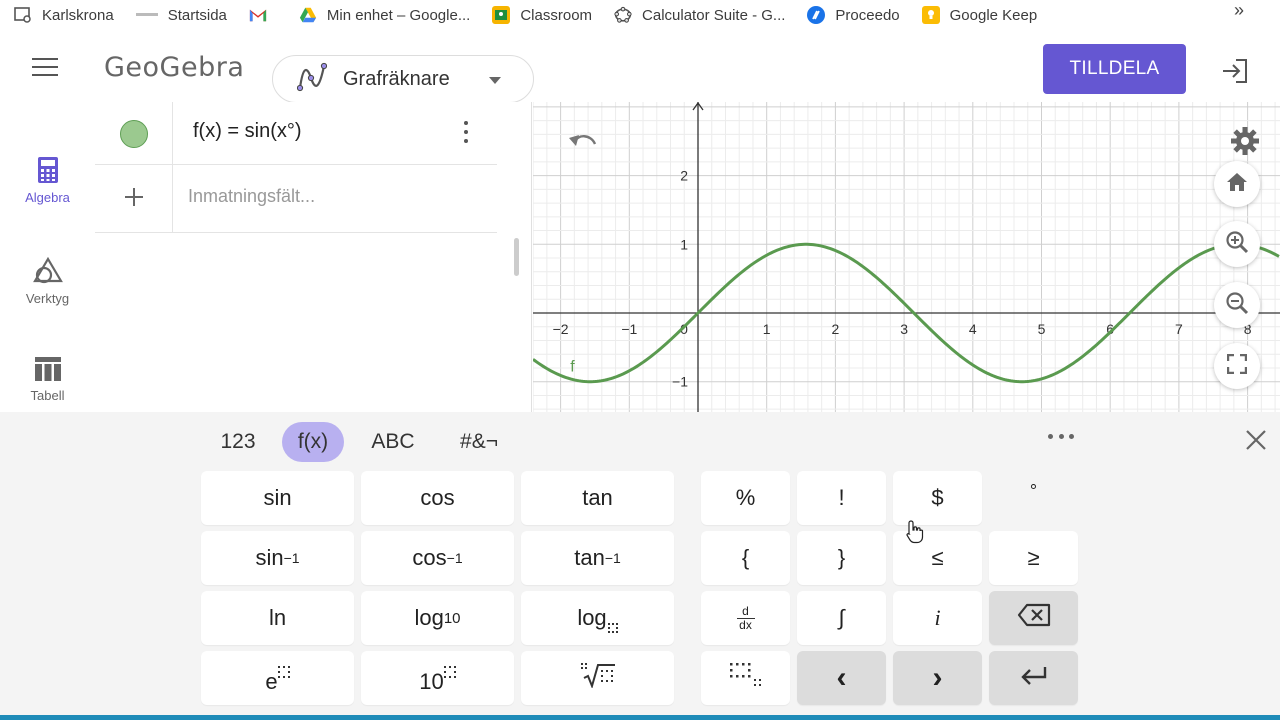 This screenshot has width=1280, height=720. Describe the element at coordinates (277, 618) in the screenshot. I see `key-ln: ln` at that location.